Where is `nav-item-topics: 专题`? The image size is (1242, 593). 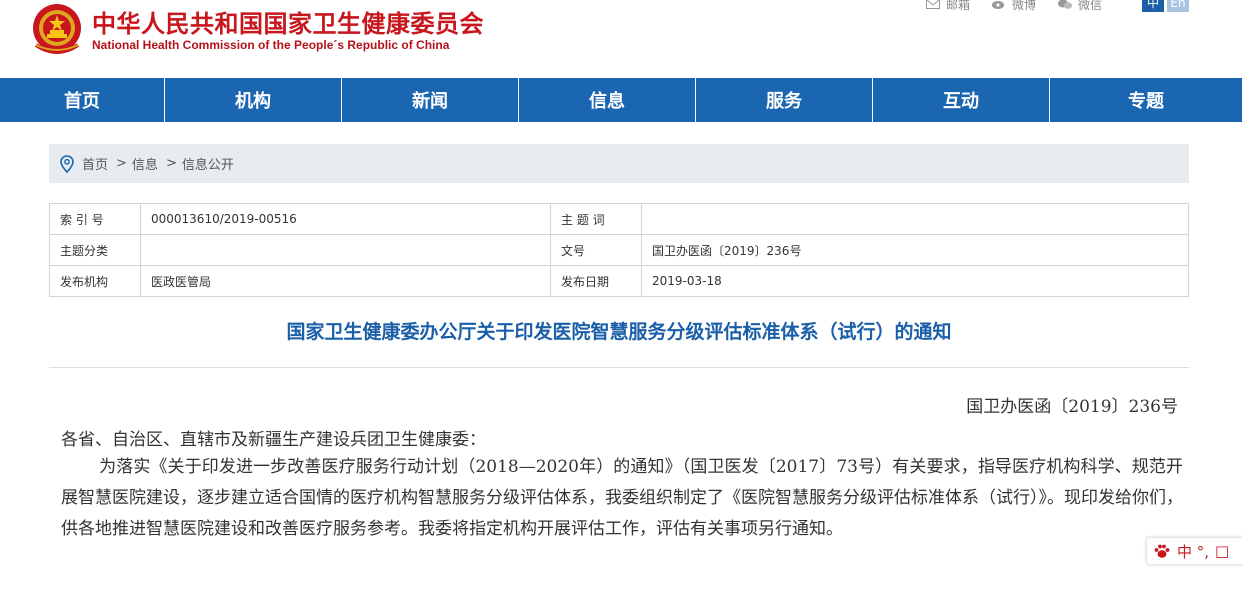 nav-item-topics: 专题 is located at coordinates (1146, 100).